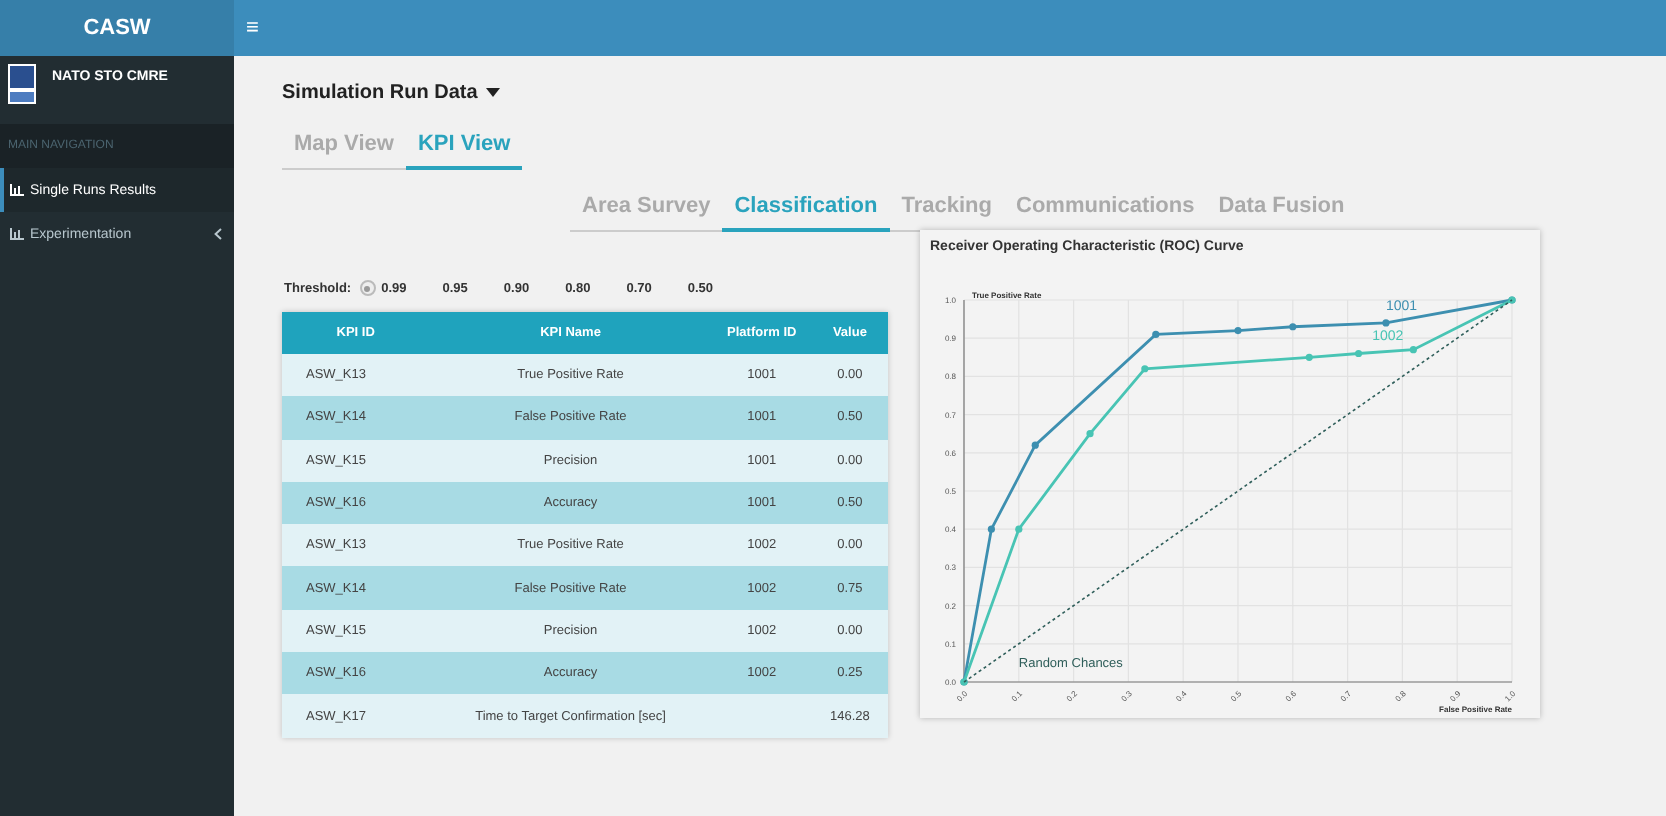  Describe the element at coordinates (117, 28) in the screenshot. I see `app-brand: CASW` at that location.